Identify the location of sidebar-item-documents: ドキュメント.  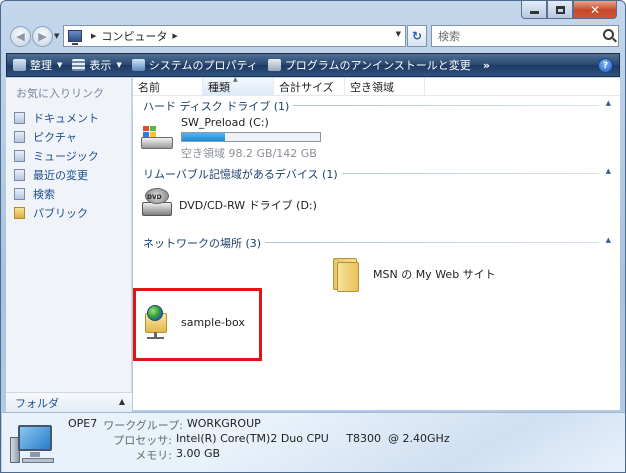
(68, 117).